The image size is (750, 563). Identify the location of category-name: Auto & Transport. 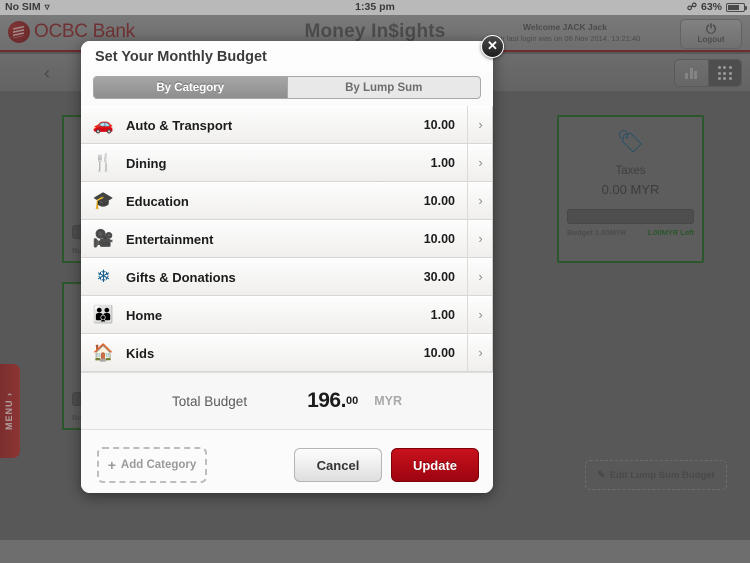
(179, 125).